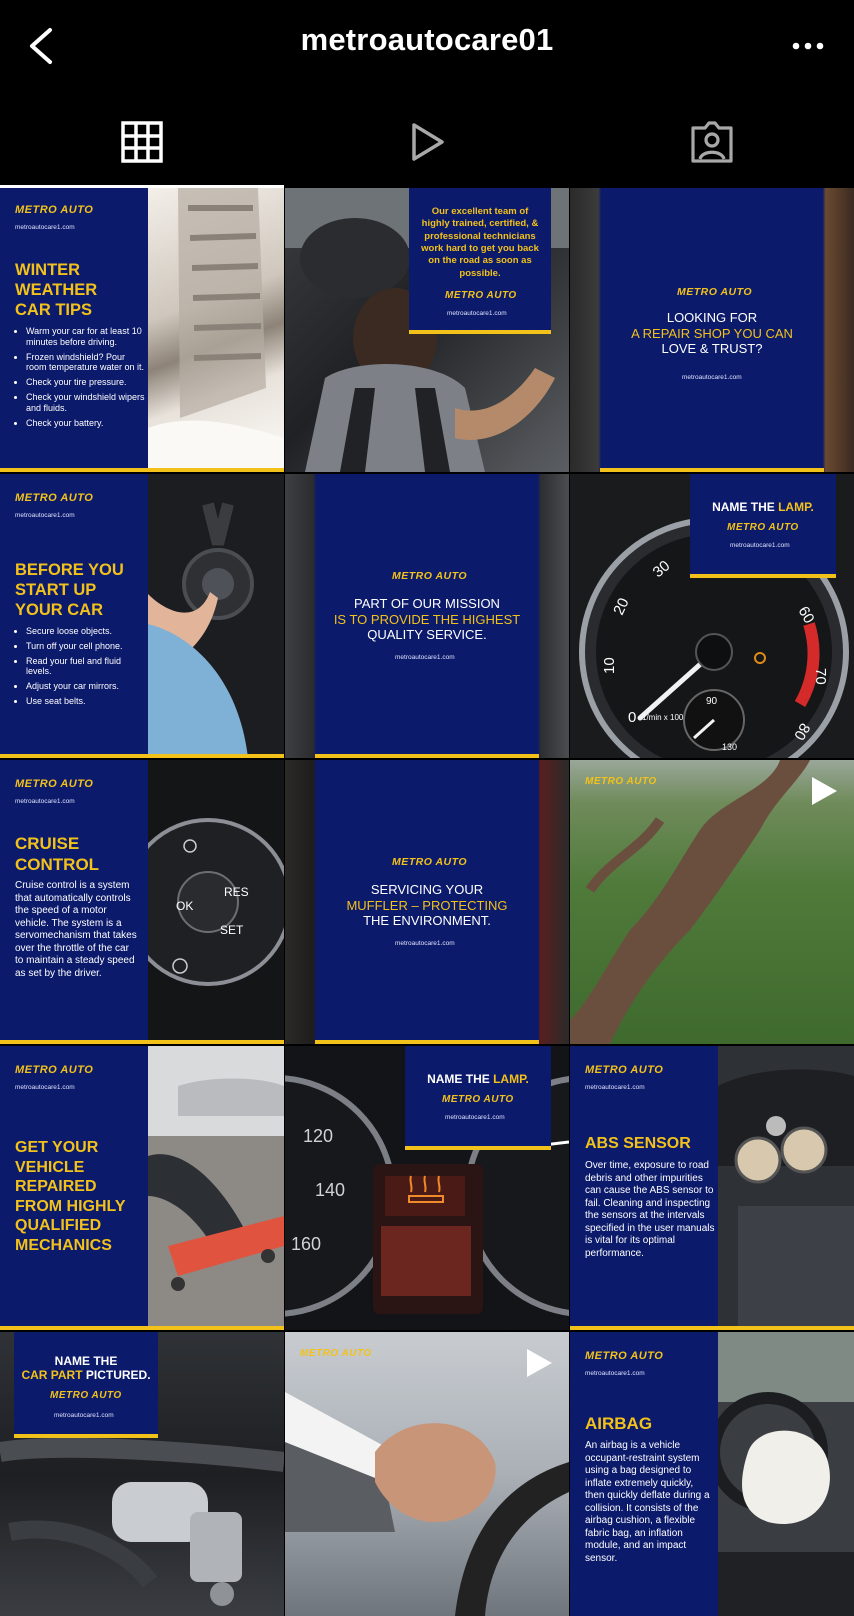  Describe the element at coordinates (318, 1136) in the screenshot. I see `speed-tick-label: 120` at that location.